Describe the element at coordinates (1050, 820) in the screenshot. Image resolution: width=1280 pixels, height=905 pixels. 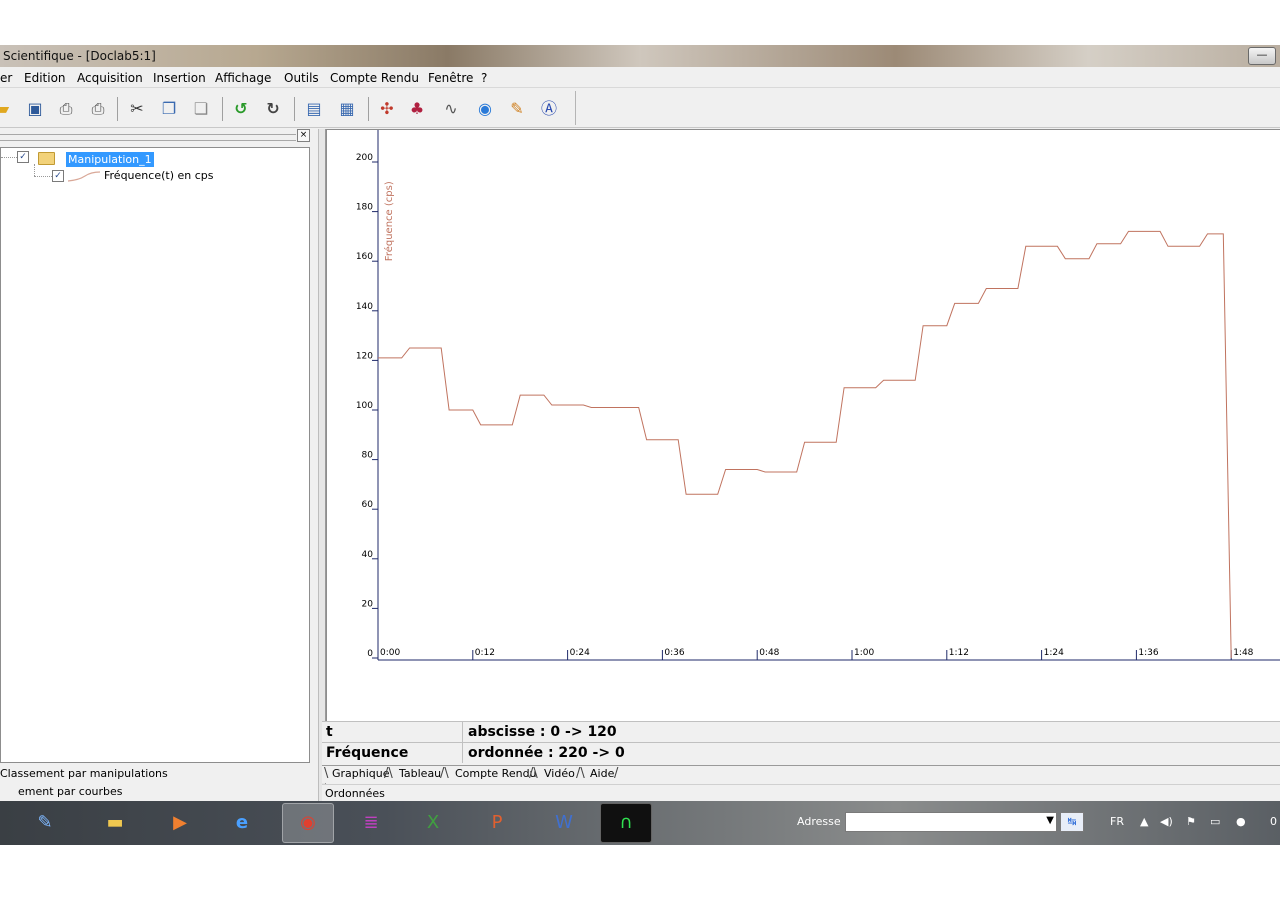
I see `dropdown-icon: ▼` at that location.